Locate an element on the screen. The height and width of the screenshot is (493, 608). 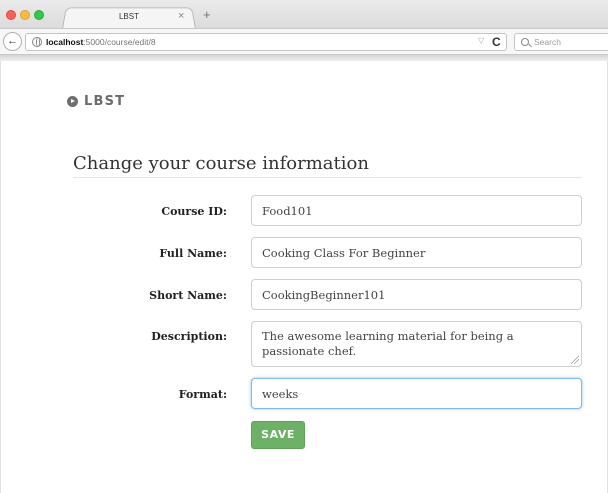
tab-title: LBST is located at coordinates (128, 16).